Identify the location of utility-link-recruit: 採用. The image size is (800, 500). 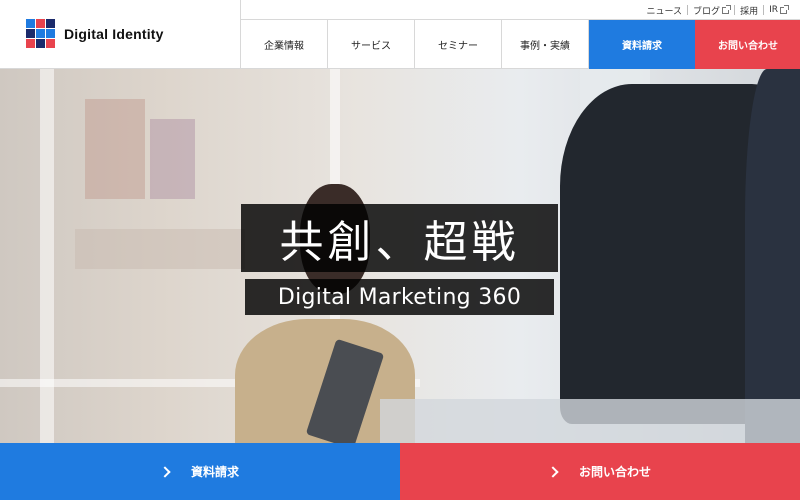
(749, 10).